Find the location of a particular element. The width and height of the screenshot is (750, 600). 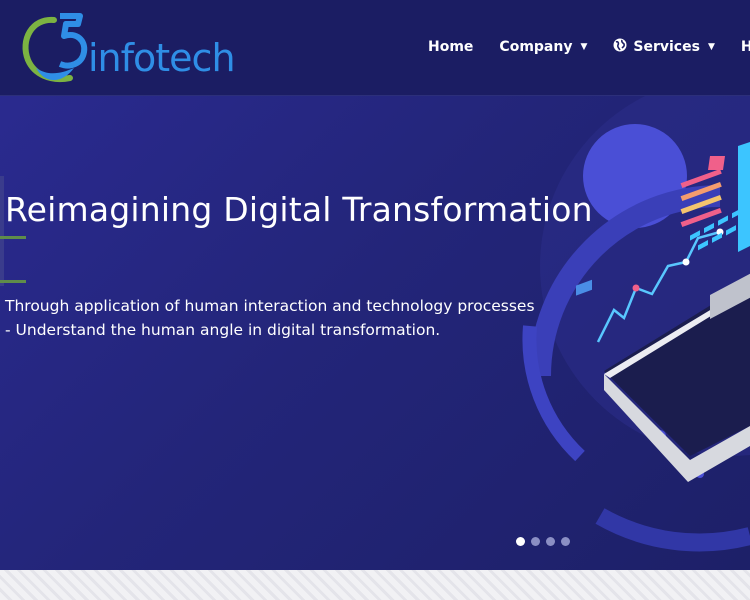

nav-services: Services ▼ is located at coordinates (664, 47).